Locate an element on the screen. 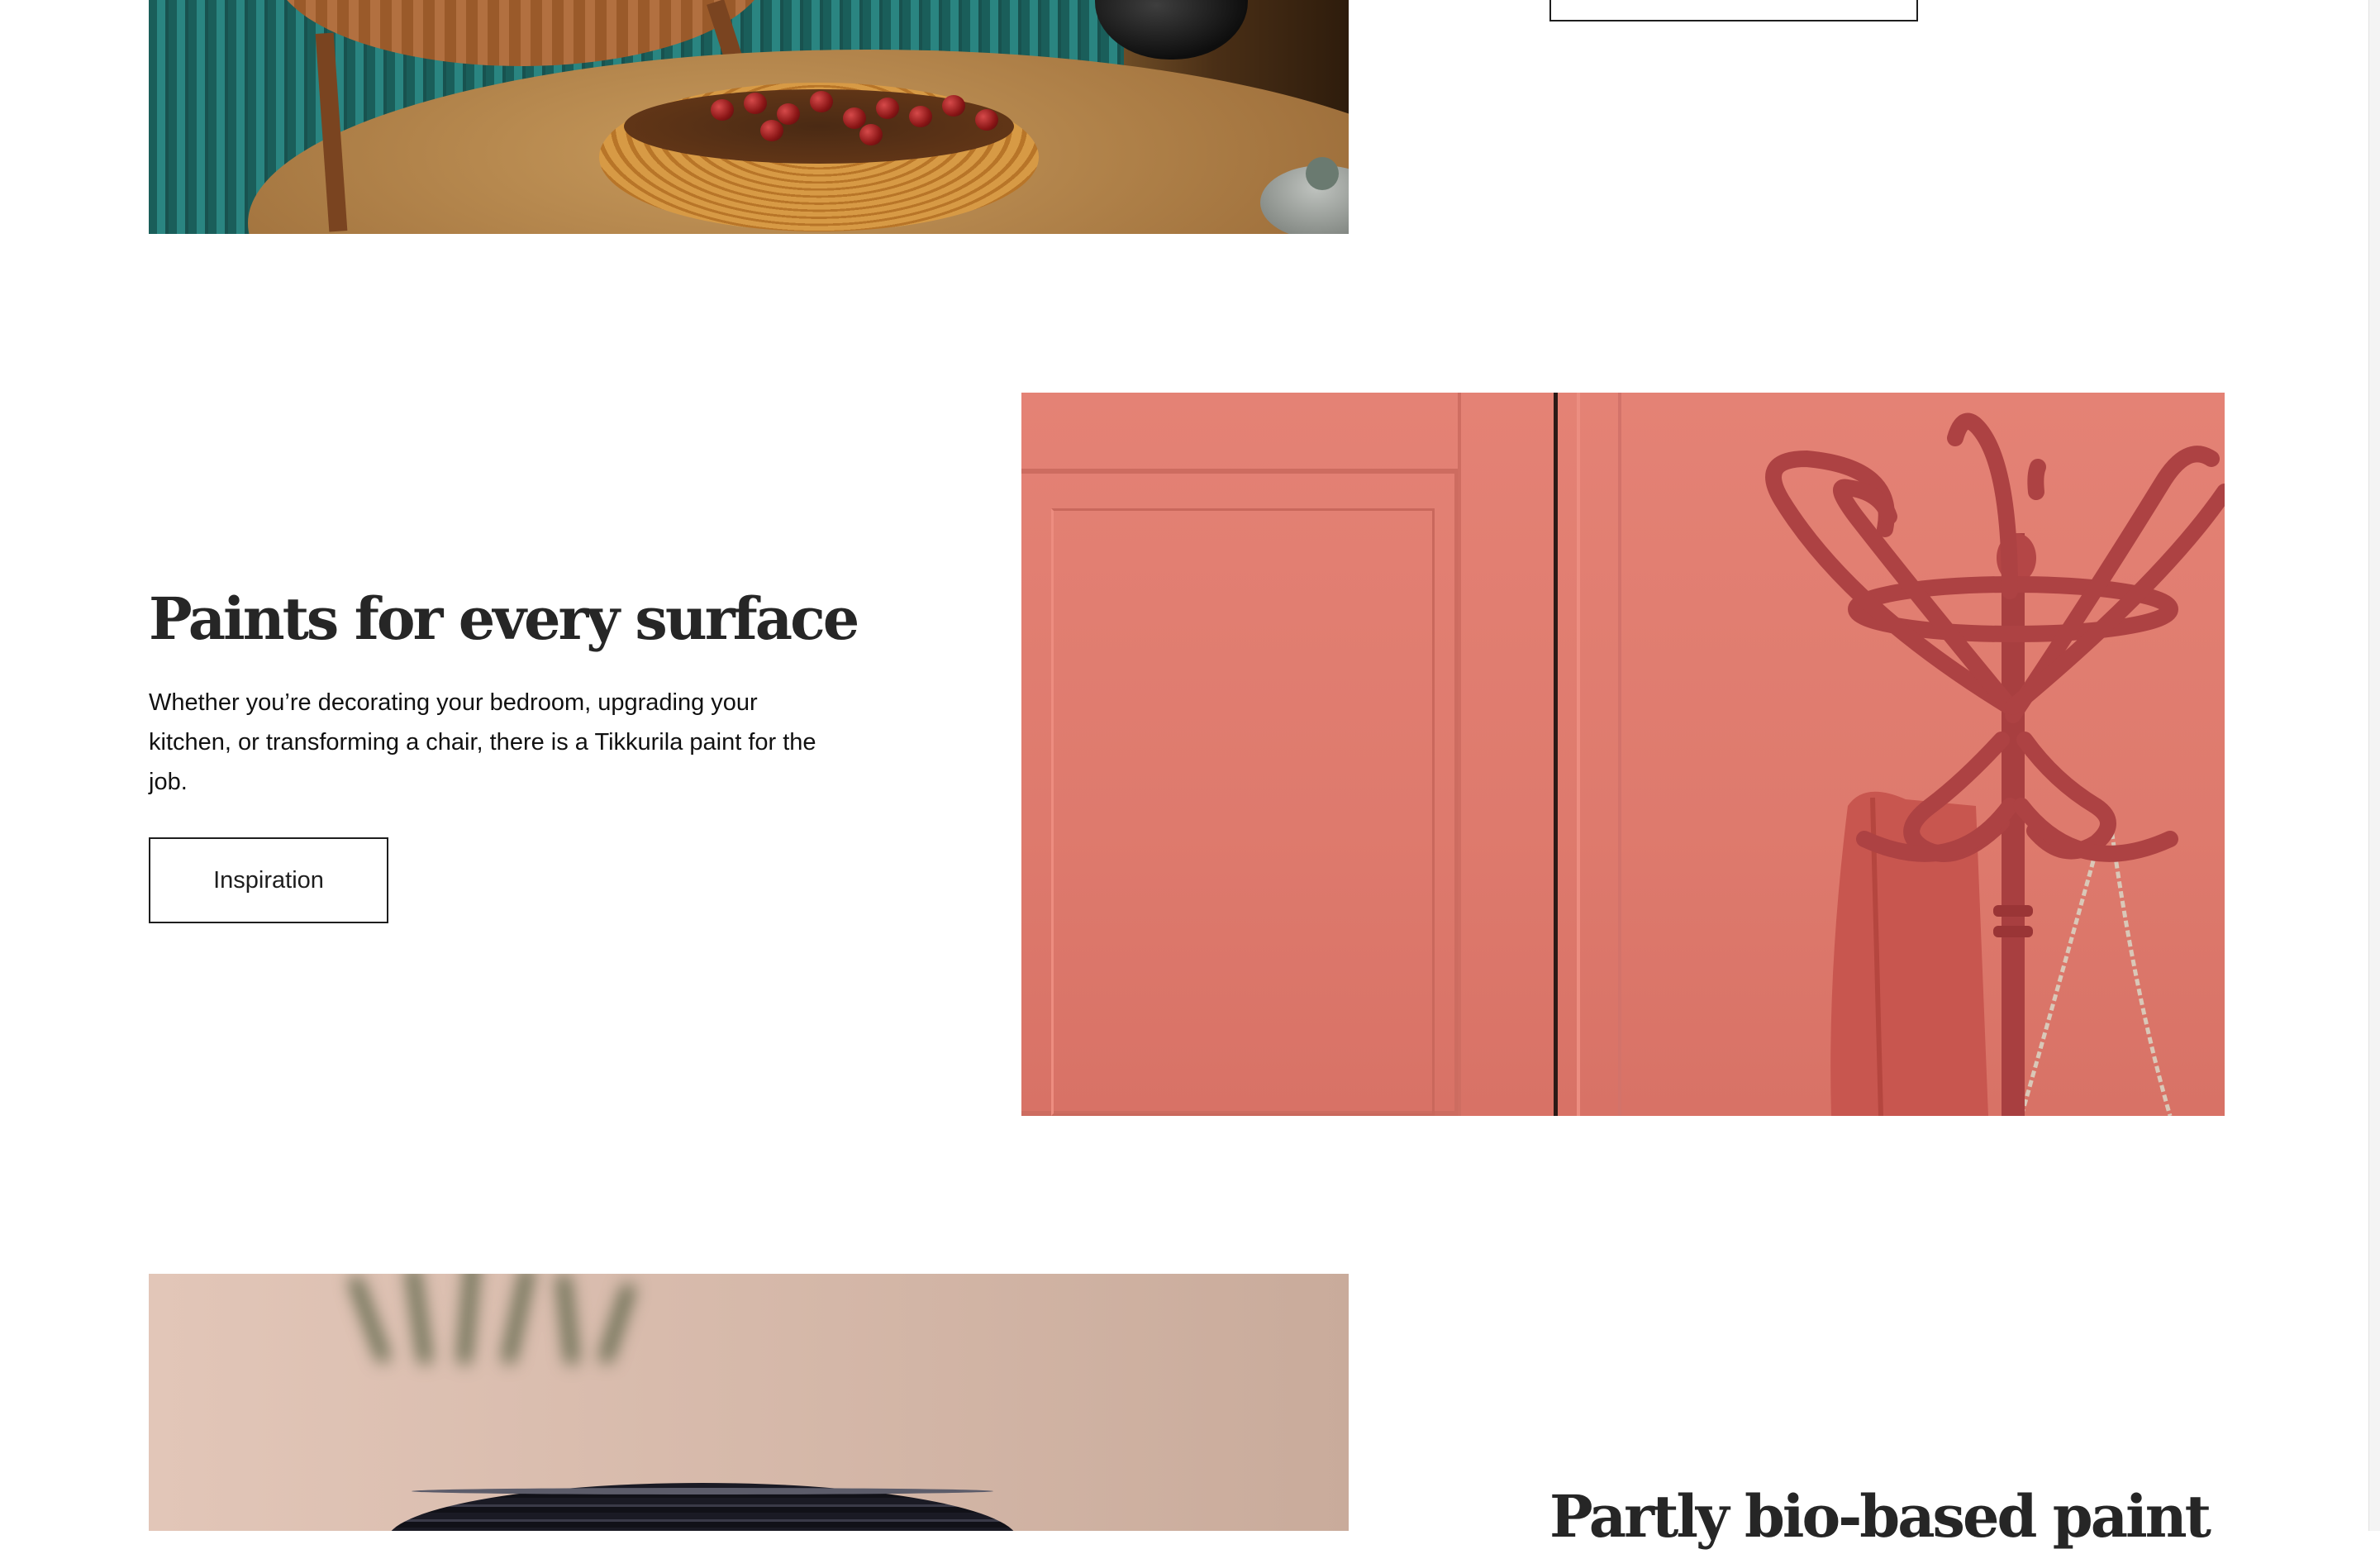  previous-section-button is located at coordinates (1733, 10).